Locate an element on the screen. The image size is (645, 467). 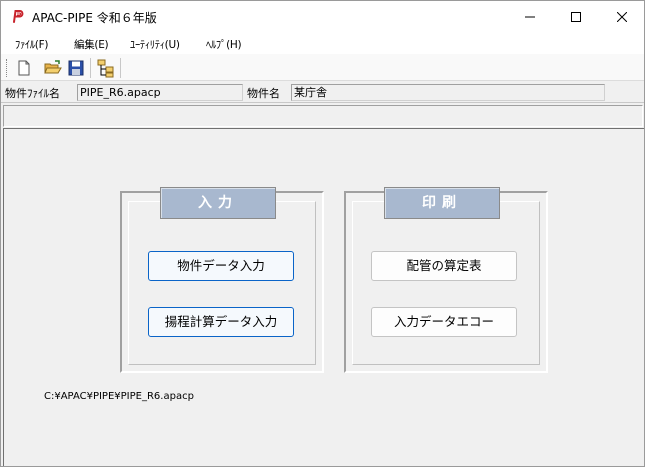
property-name-label: 物件名 is located at coordinates (263, 93).